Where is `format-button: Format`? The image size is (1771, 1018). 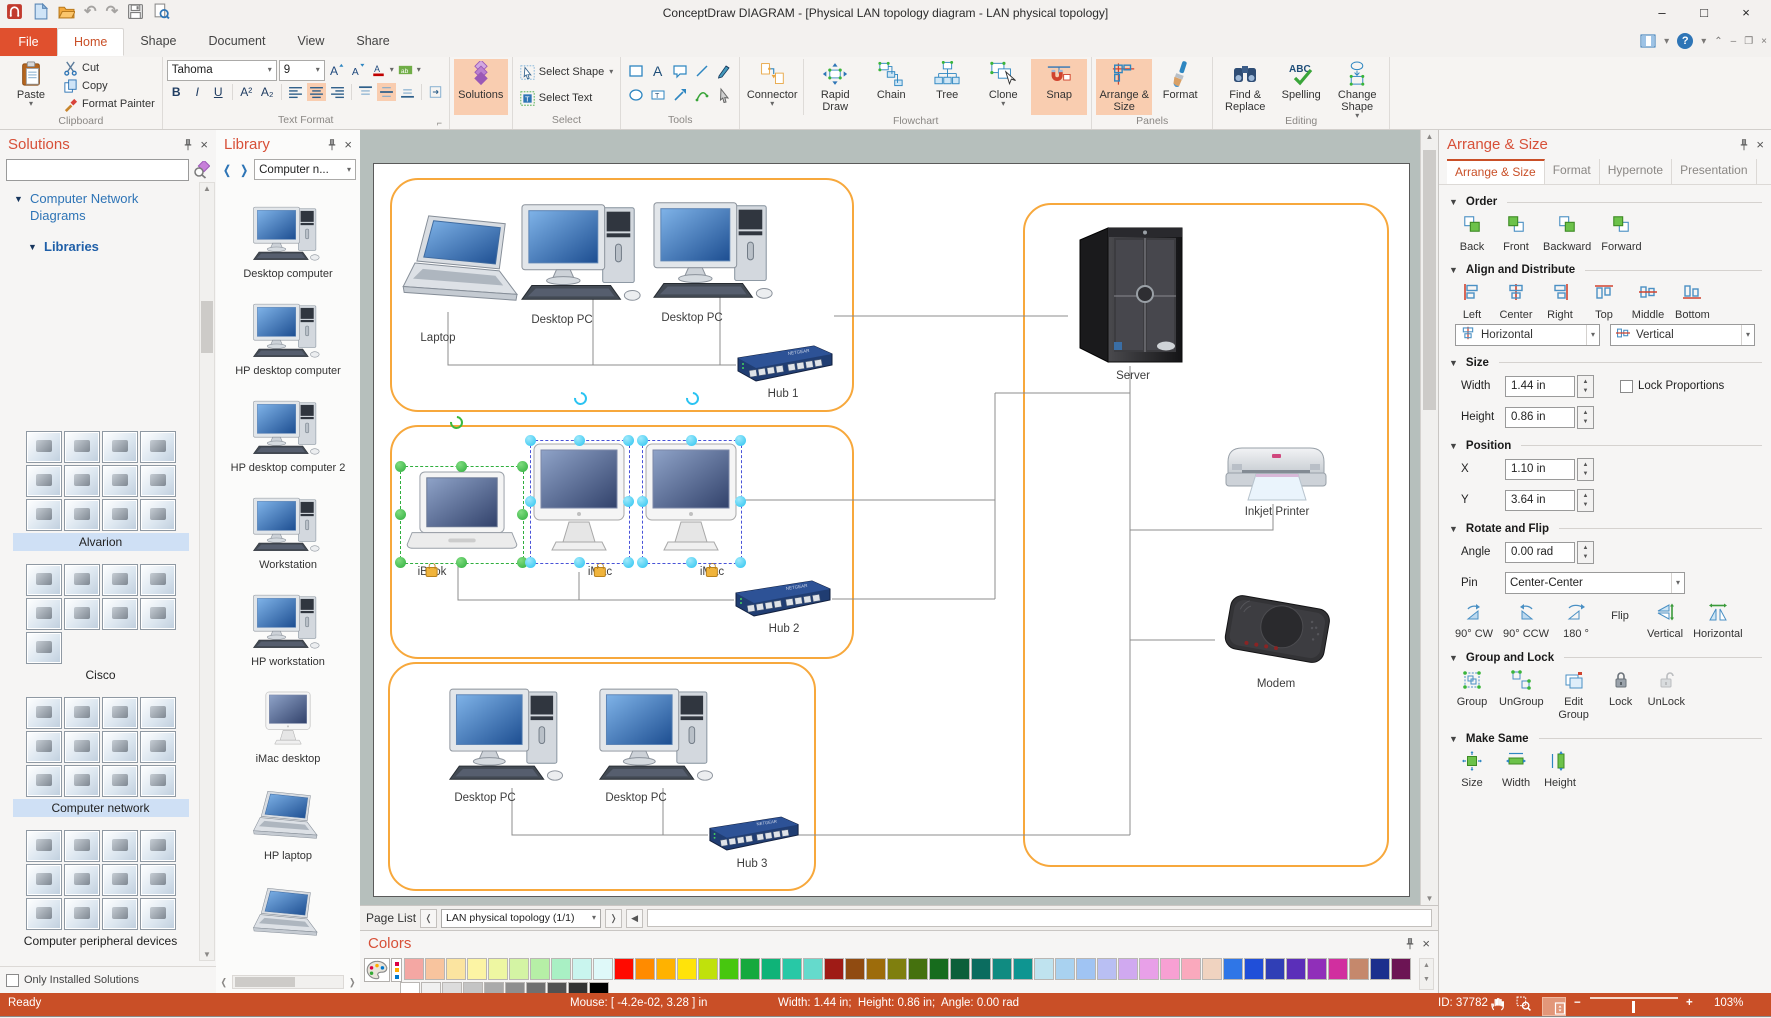 format-button: Format is located at coordinates (1180, 87).